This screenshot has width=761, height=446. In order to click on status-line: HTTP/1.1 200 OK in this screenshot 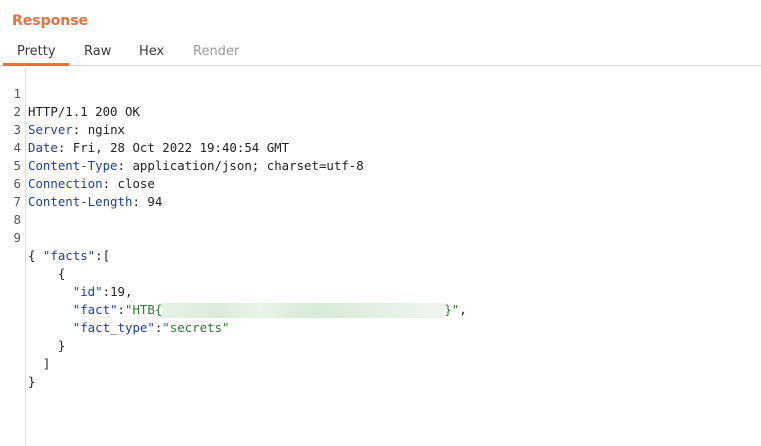, I will do `click(84, 111)`.